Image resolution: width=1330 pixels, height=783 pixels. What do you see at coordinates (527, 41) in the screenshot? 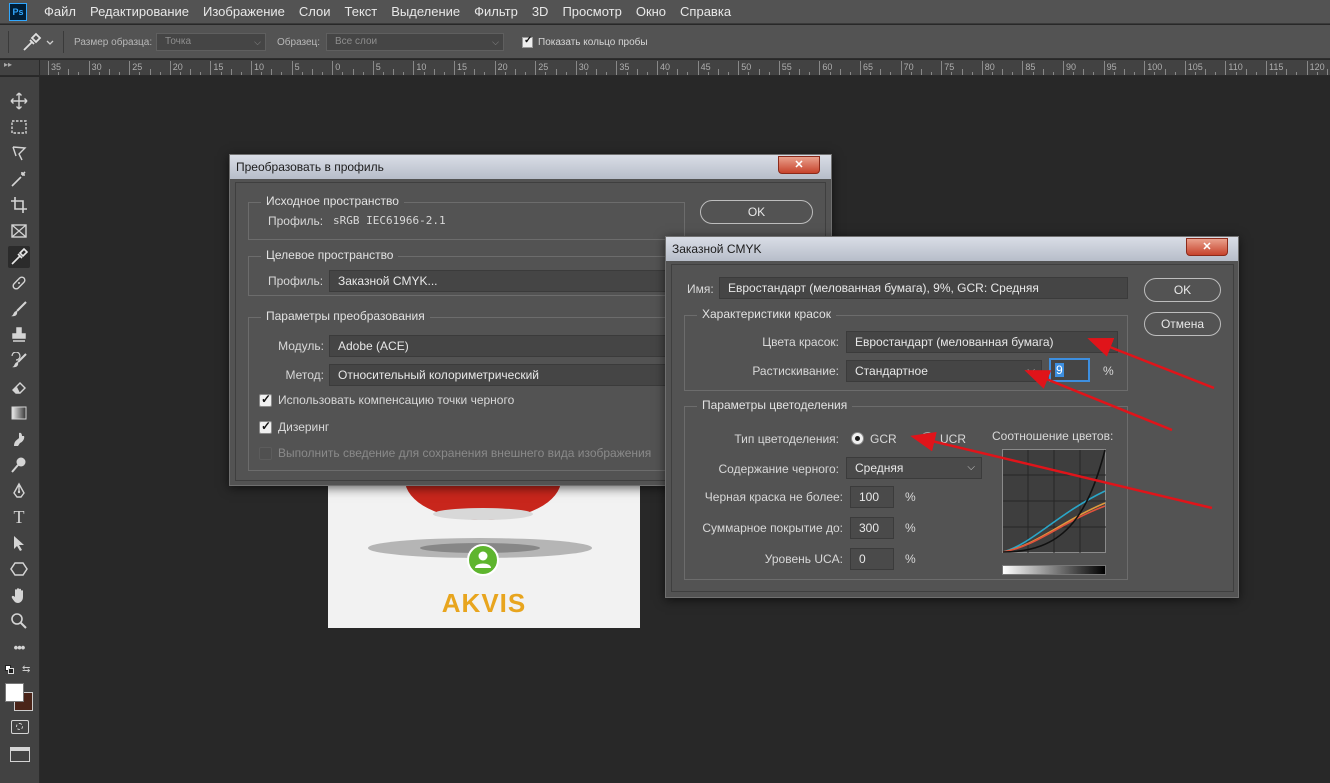
I see `show-ring-checkbox` at bounding box center [527, 41].